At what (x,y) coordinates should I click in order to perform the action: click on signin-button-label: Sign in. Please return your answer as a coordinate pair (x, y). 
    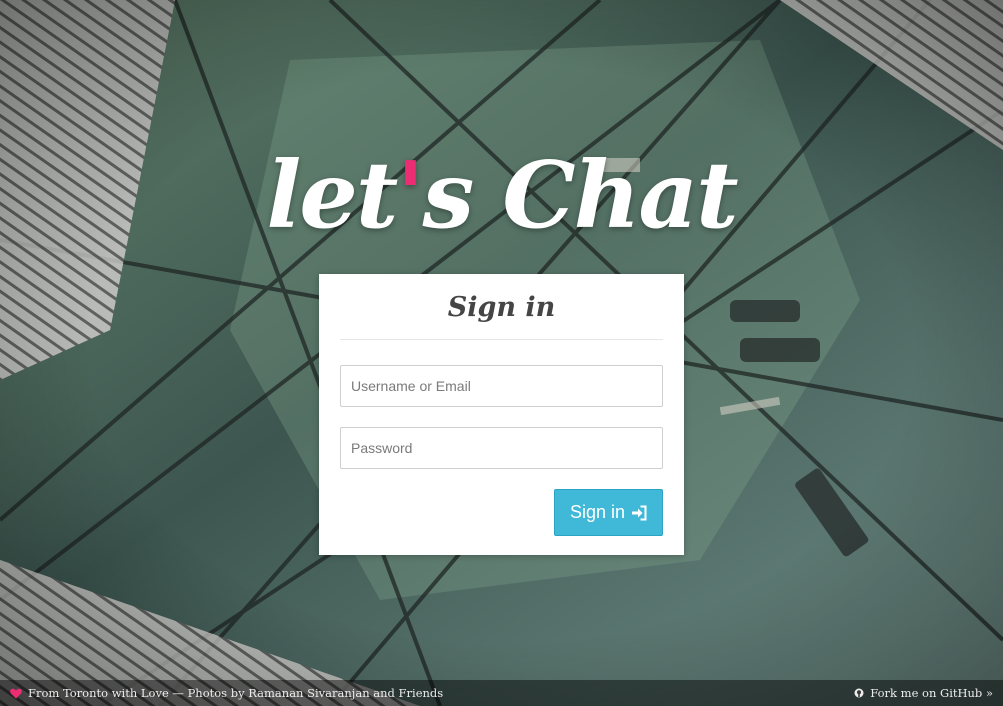
    Looking at the image, I should click on (597, 512).